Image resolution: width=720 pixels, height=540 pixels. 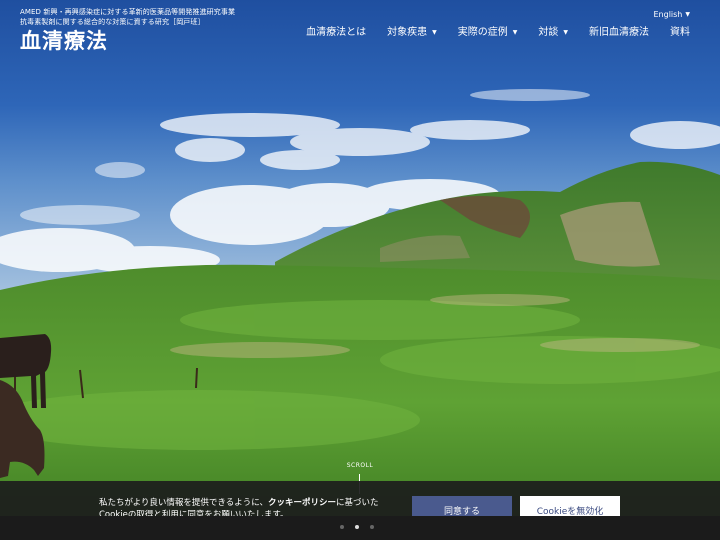 I want to click on nav-item-label: 血清療法とは, so click(x=336, y=32).